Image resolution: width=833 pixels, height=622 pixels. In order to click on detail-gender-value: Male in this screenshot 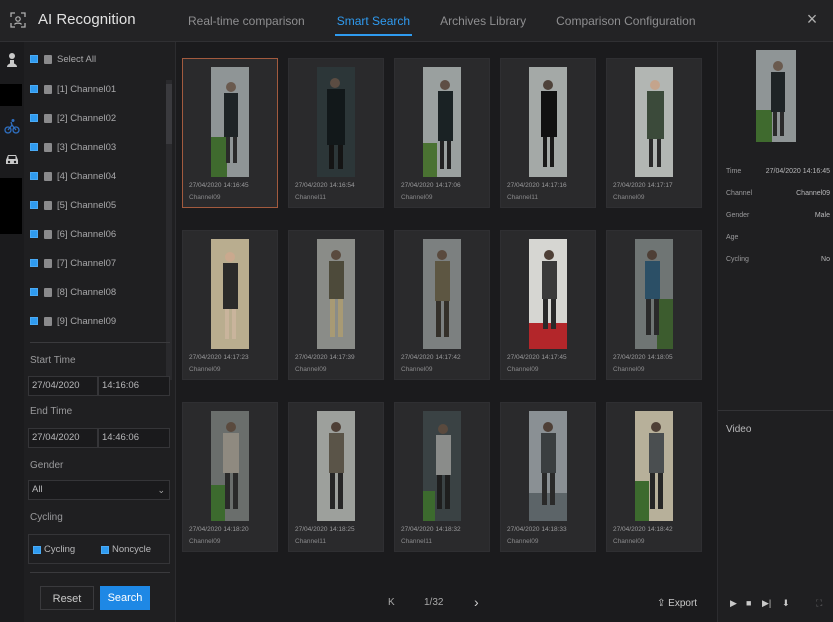, I will do `click(822, 215)`.